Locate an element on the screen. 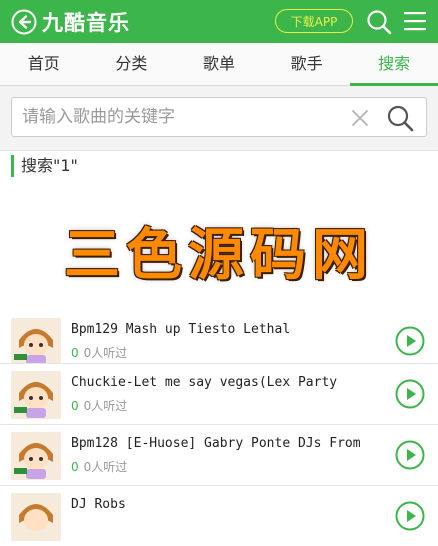  search-input is located at coordinates (177, 117).